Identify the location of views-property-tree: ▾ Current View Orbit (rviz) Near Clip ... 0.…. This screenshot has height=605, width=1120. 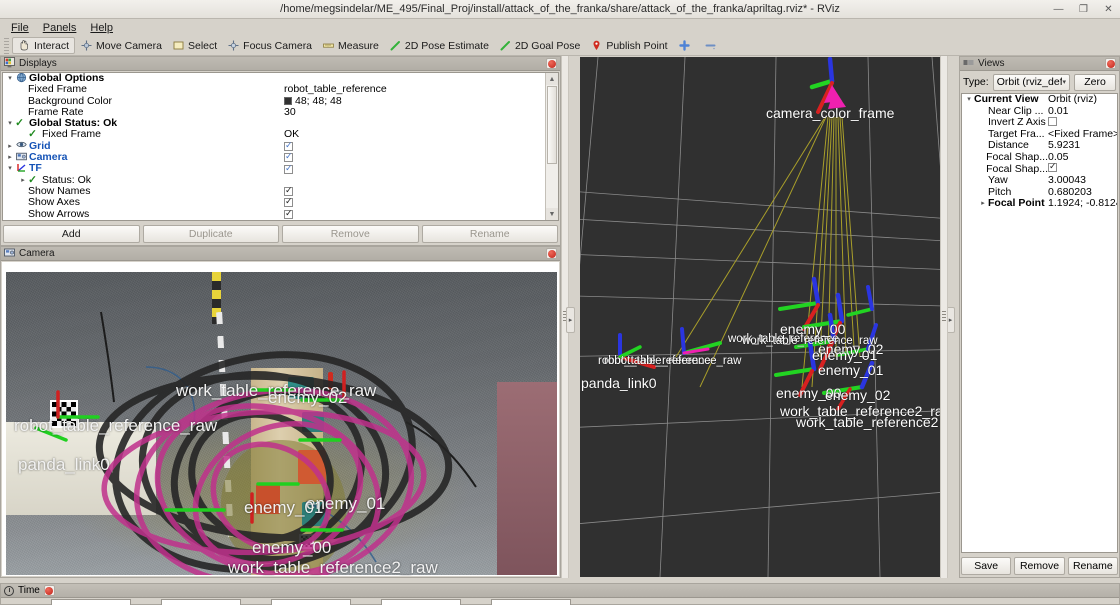
(1039, 323).